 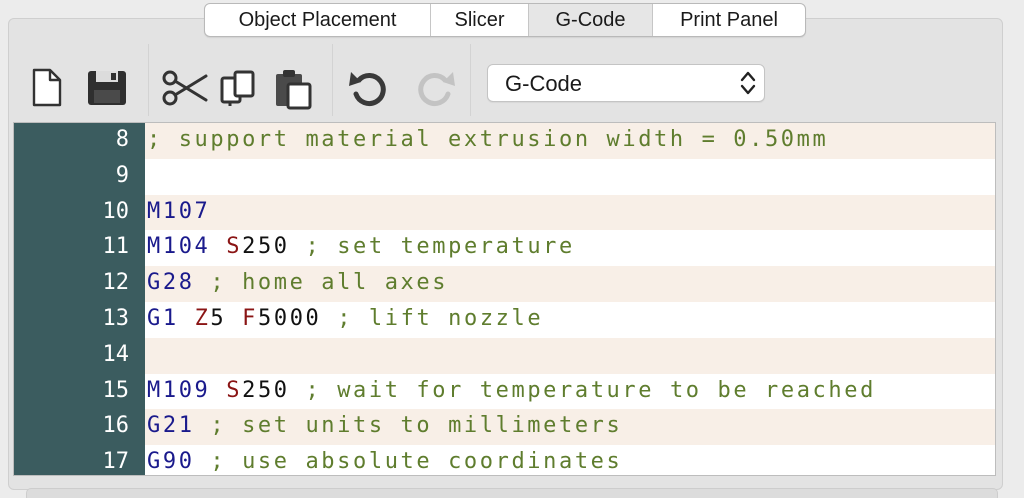 I want to click on new-button, so click(x=47, y=88).